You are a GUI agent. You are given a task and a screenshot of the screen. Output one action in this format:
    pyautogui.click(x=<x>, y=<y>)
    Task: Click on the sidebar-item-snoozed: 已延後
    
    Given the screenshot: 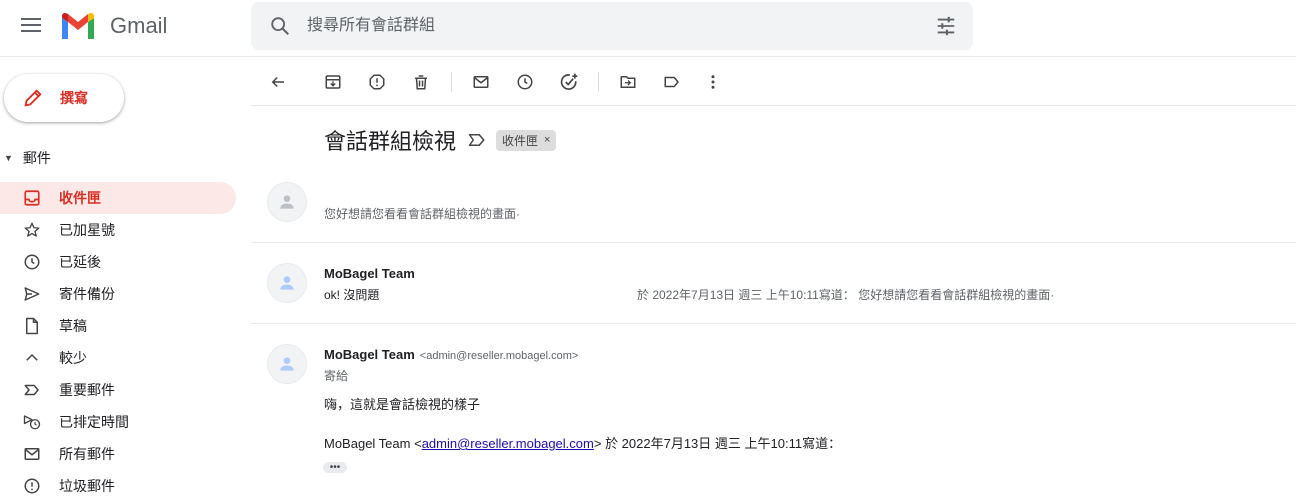 What is the action you would take?
    pyautogui.click(x=118, y=262)
    